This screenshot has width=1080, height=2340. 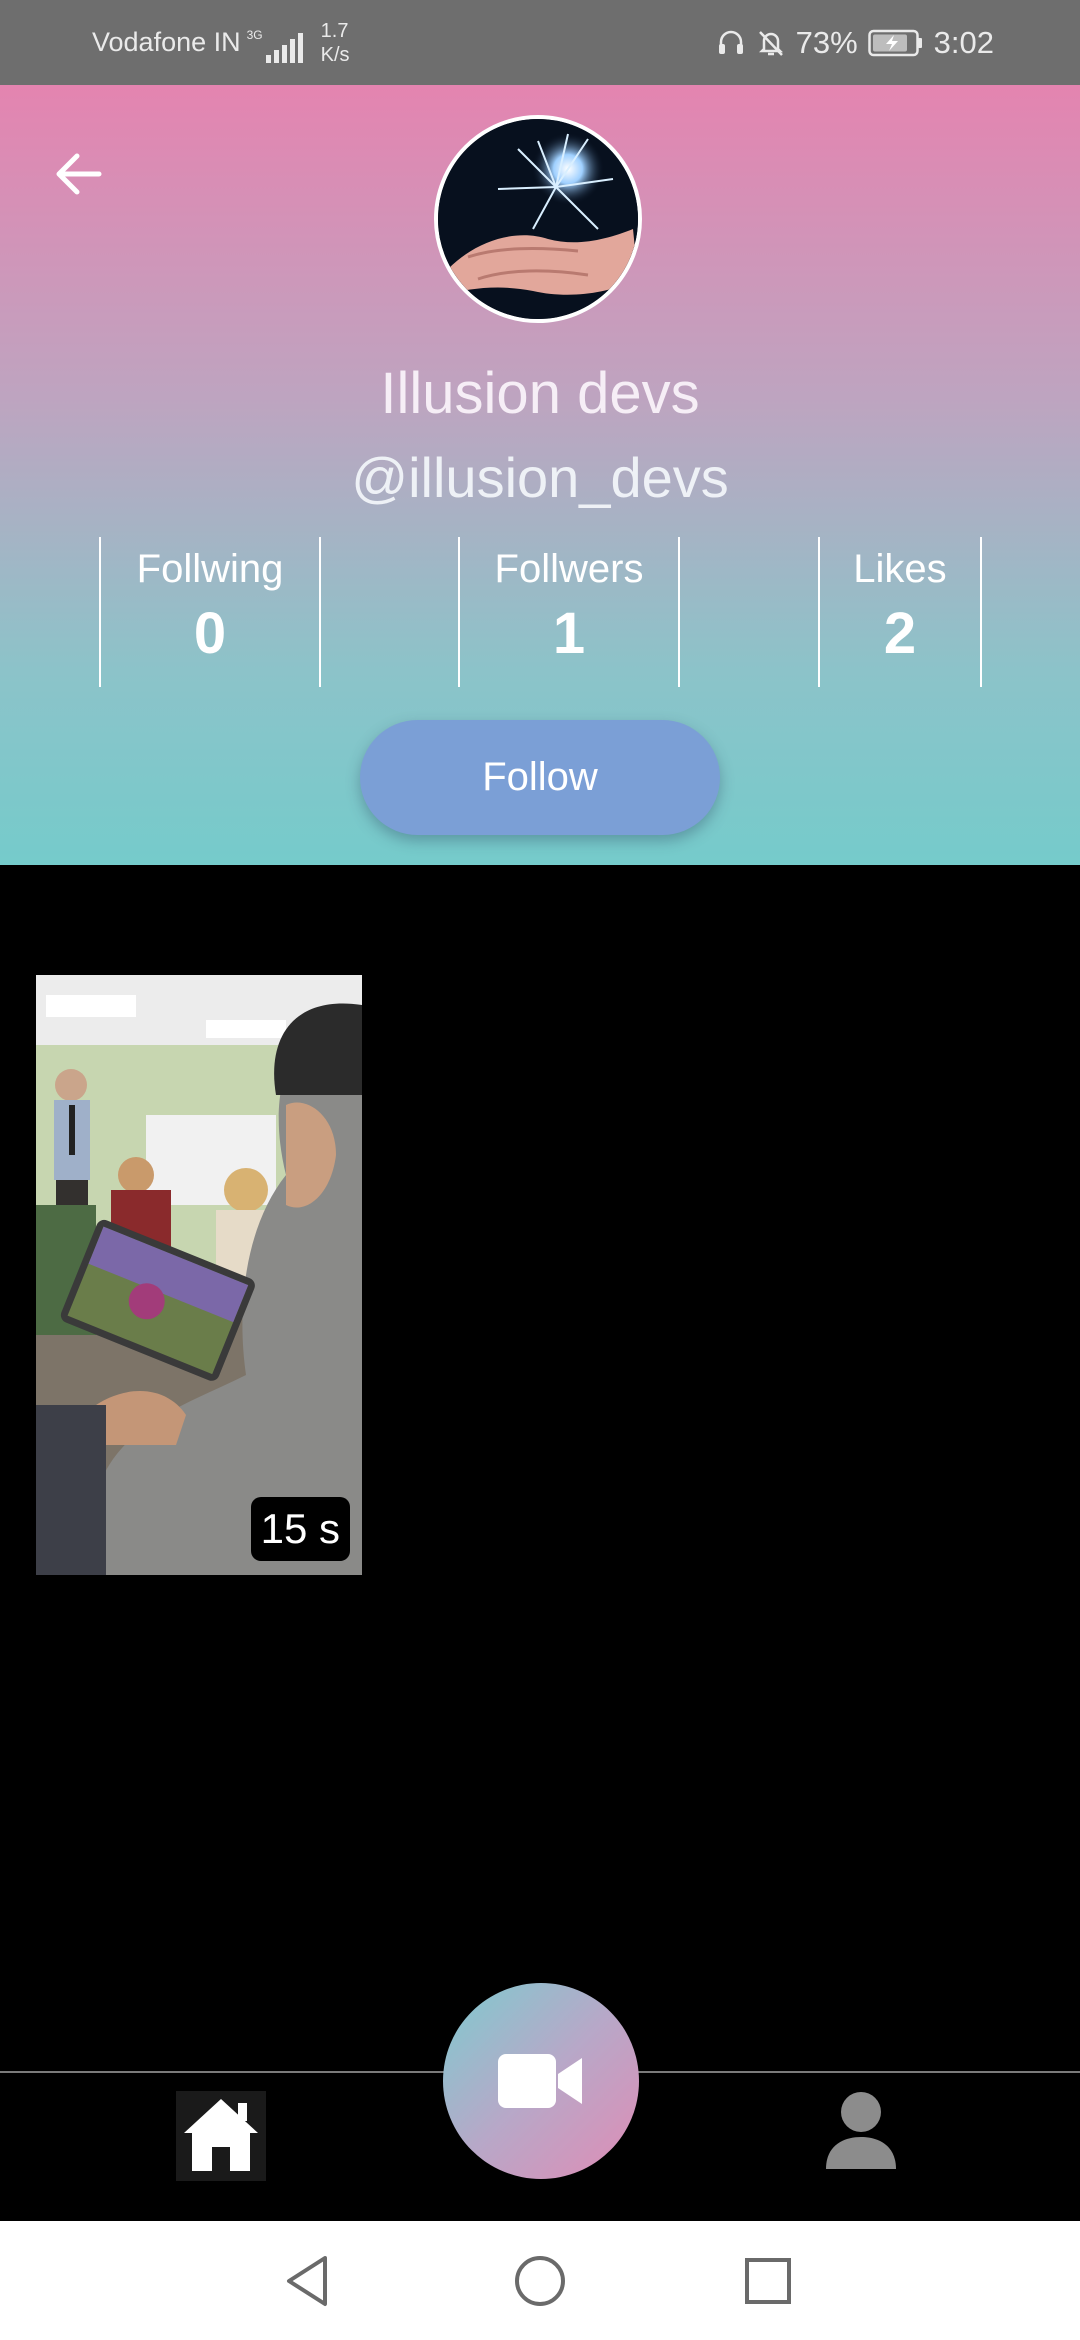 I want to click on nav-home-button, so click(x=221, y=2136).